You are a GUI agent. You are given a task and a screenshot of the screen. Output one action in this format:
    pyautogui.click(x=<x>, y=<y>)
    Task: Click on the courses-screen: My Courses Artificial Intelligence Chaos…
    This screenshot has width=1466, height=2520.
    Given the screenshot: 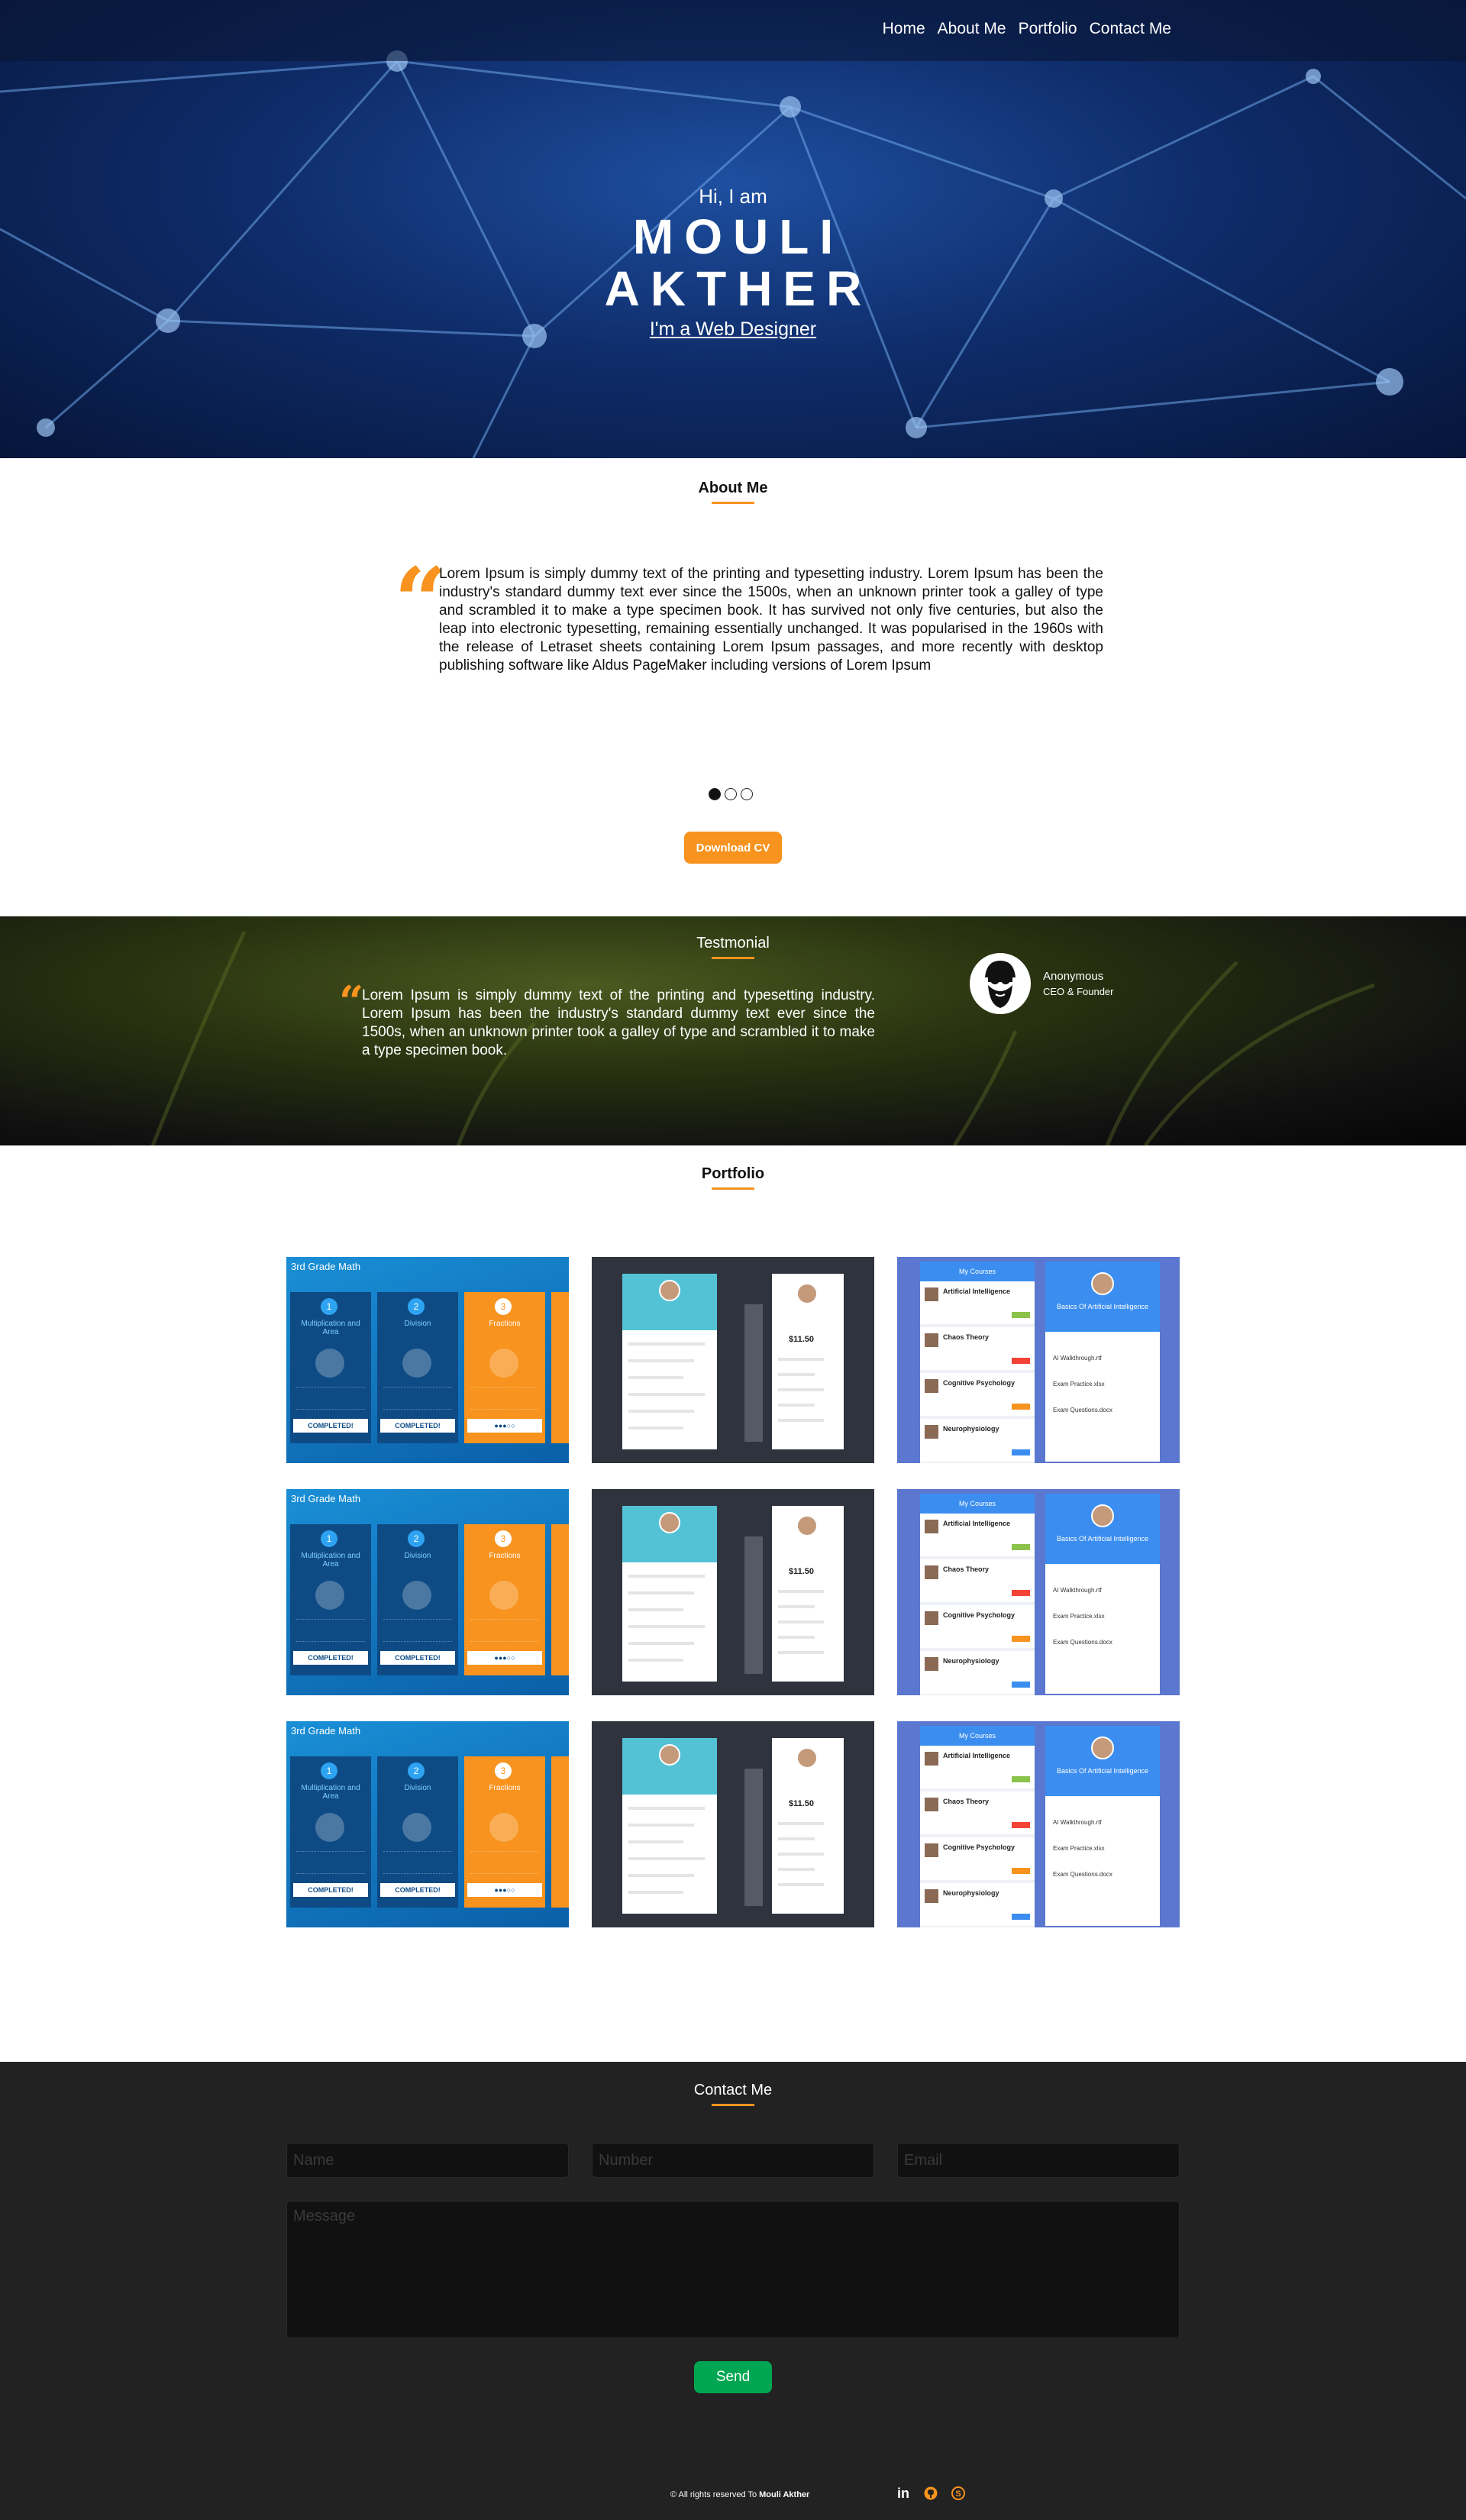 What is the action you would take?
    pyautogui.click(x=977, y=1826)
    